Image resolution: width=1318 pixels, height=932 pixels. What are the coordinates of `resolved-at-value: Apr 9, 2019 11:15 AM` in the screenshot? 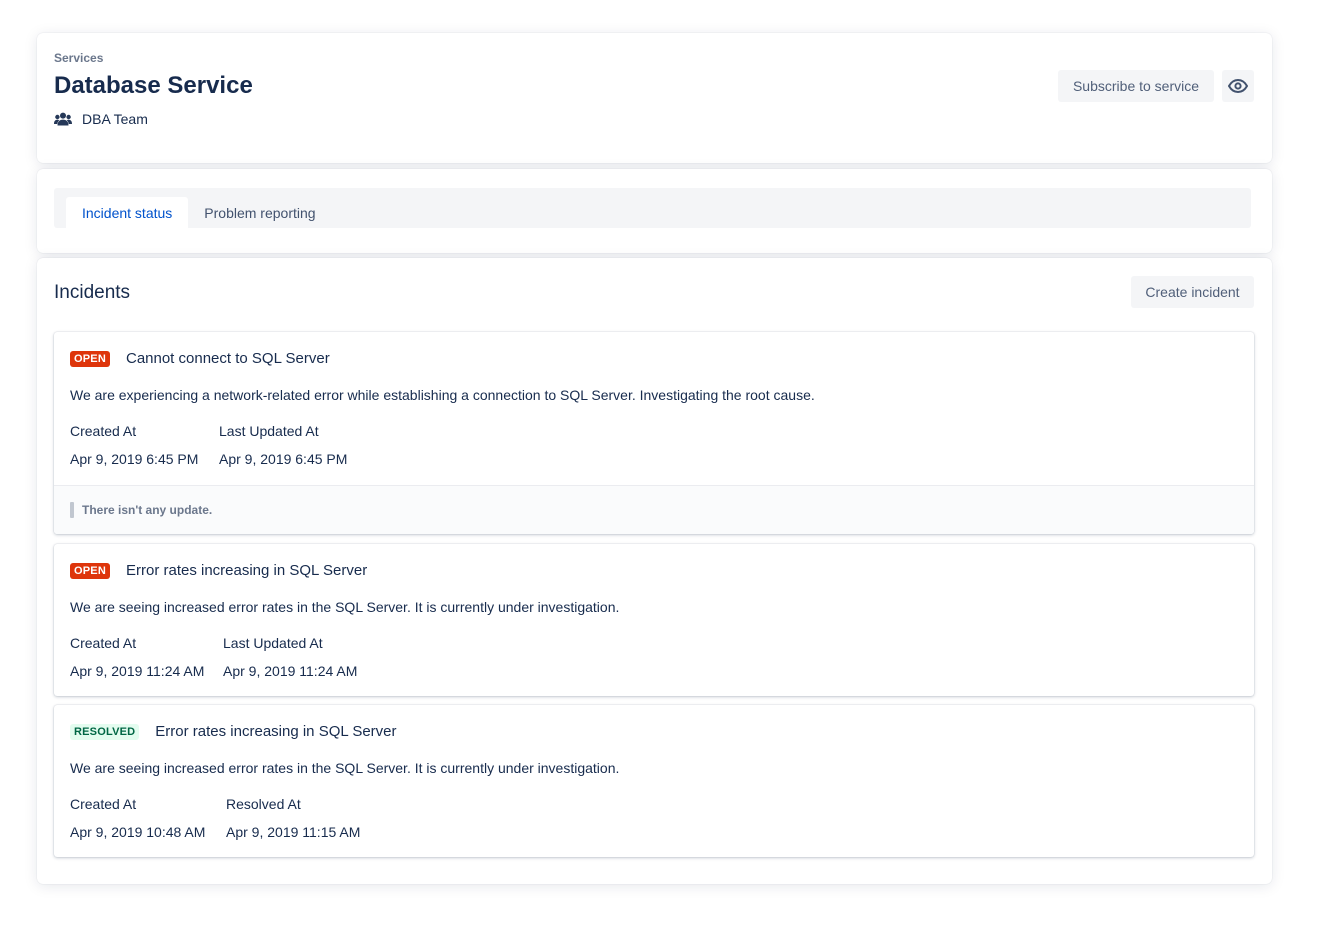 It's located at (293, 832).